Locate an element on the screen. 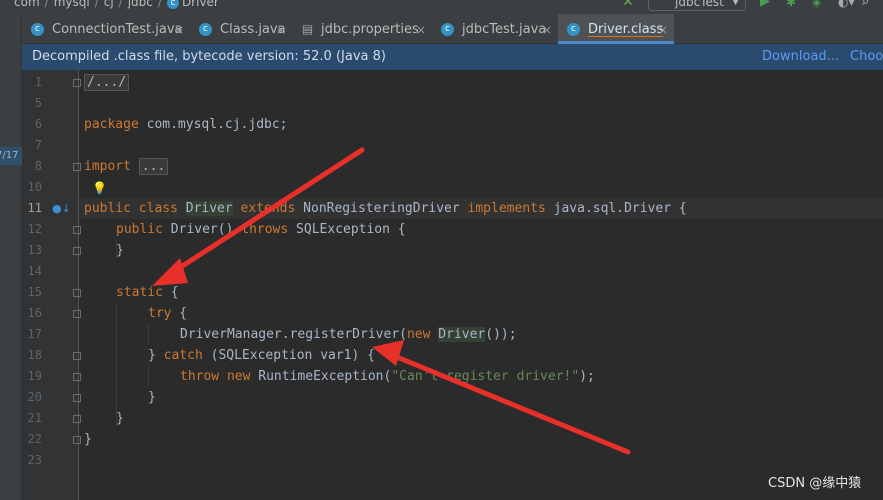  watermark: CSDN @缘中猿 is located at coordinates (815, 483).